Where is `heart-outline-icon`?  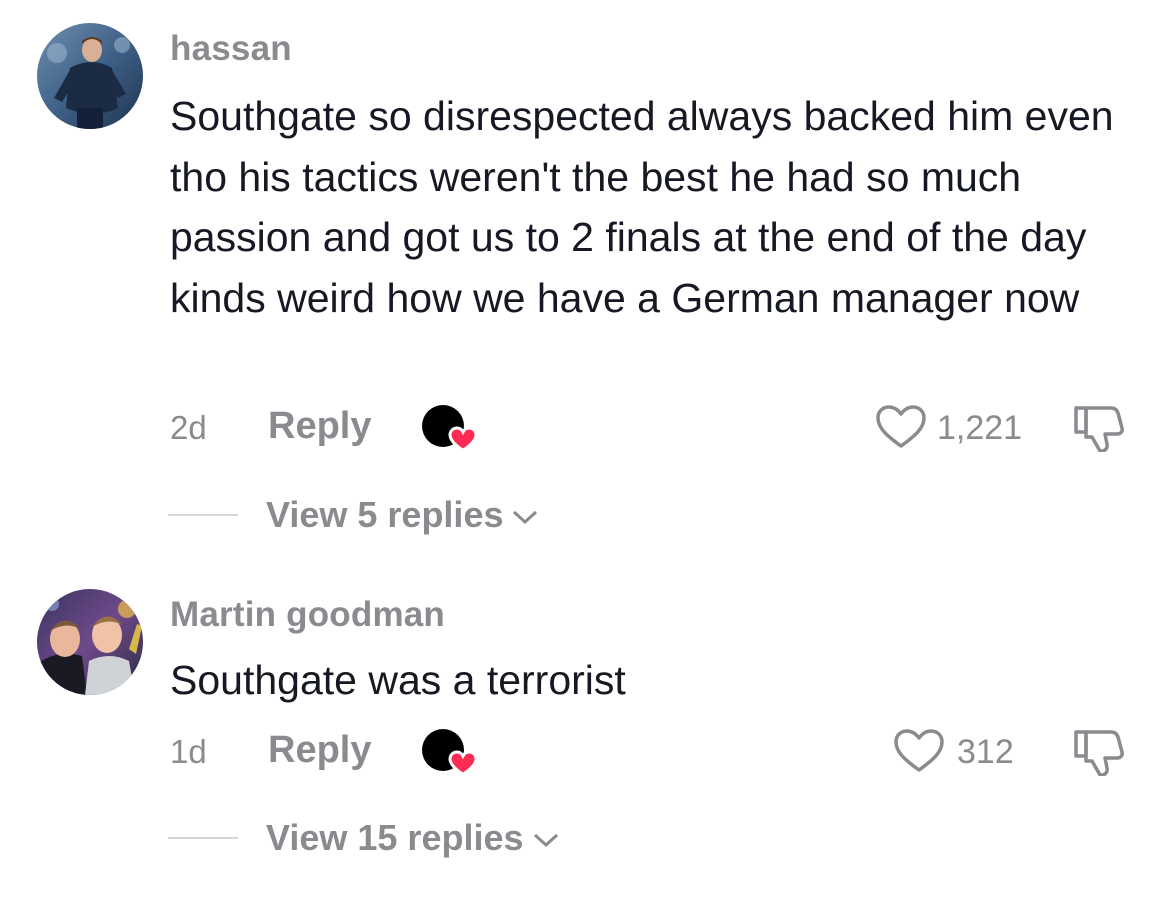
heart-outline-icon is located at coordinates (919, 750).